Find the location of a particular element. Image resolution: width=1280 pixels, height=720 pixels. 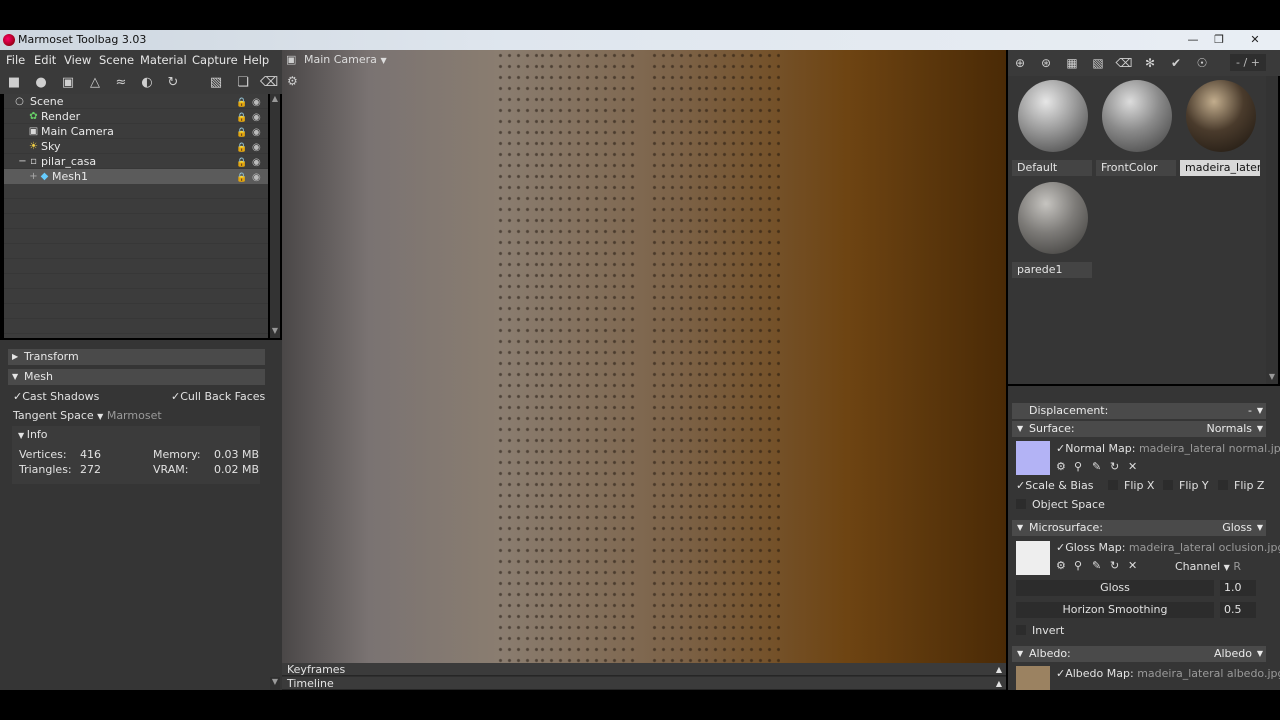

flip-x-checkbox: Flip X is located at coordinates (1131, 485).